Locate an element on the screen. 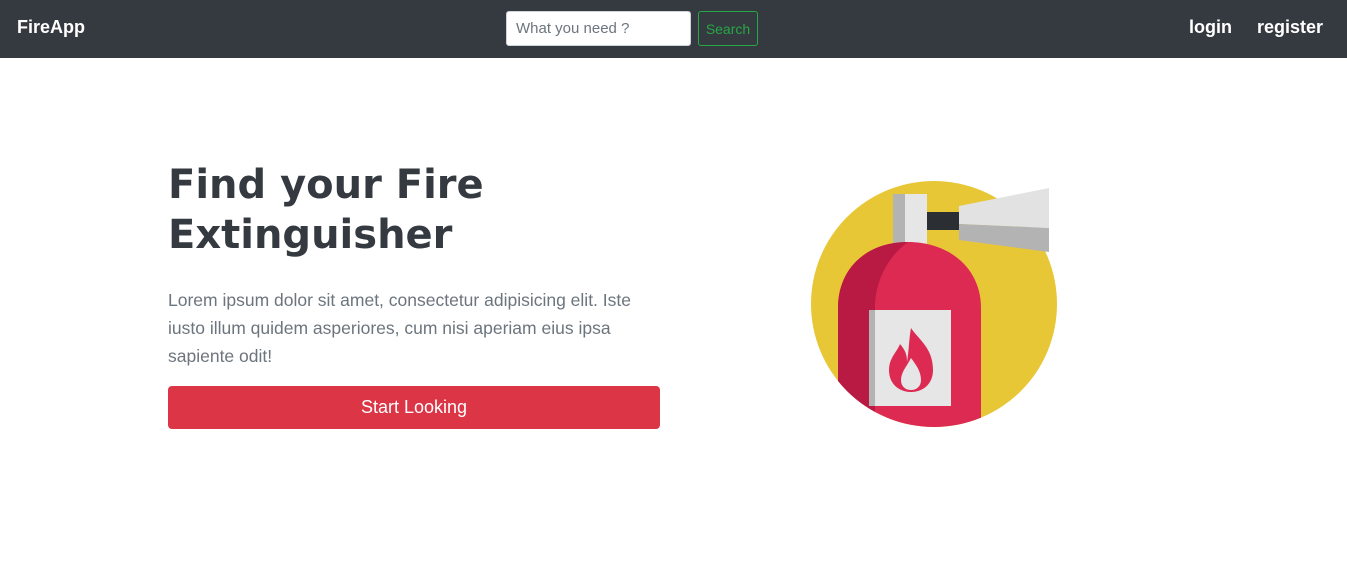 The image size is (1347, 569). search-button: Search is located at coordinates (728, 28).